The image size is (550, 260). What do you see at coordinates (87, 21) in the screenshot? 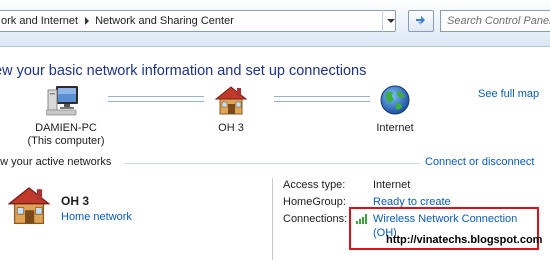
I see `breadcrumb-separator-icon` at bounding box center [87, 21].